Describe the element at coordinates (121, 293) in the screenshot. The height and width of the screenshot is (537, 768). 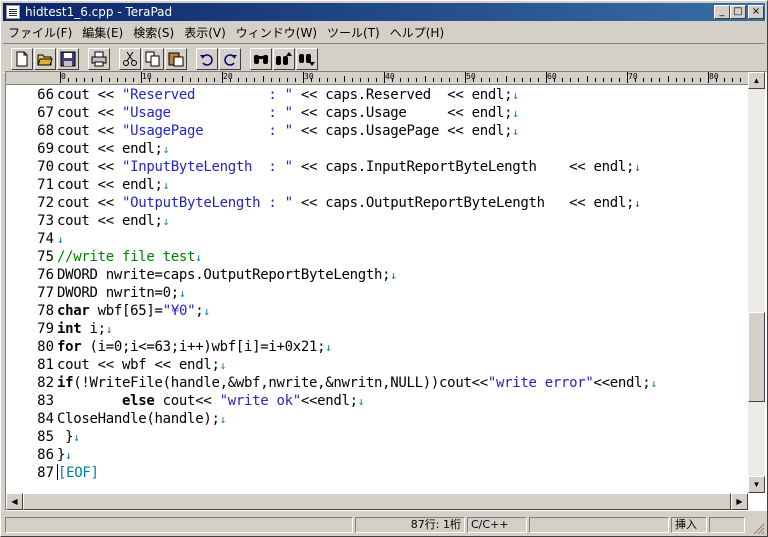
I see `code-line: DWORD nwritn=0;↓` at that location.